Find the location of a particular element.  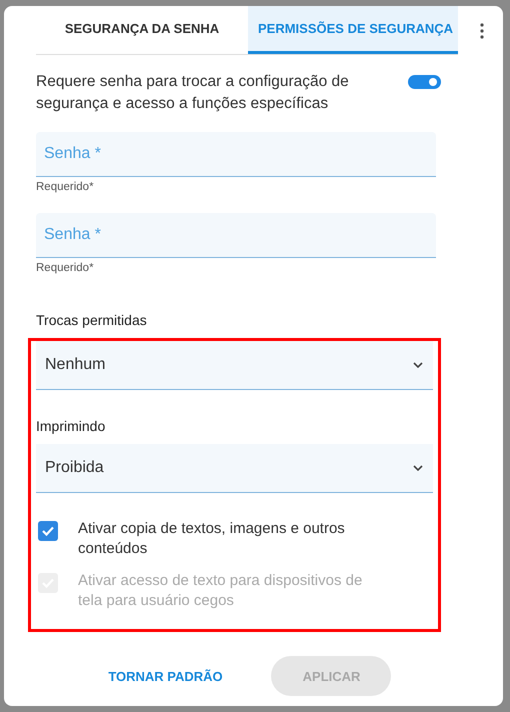

checkbox is located at coordinates (48, 531).